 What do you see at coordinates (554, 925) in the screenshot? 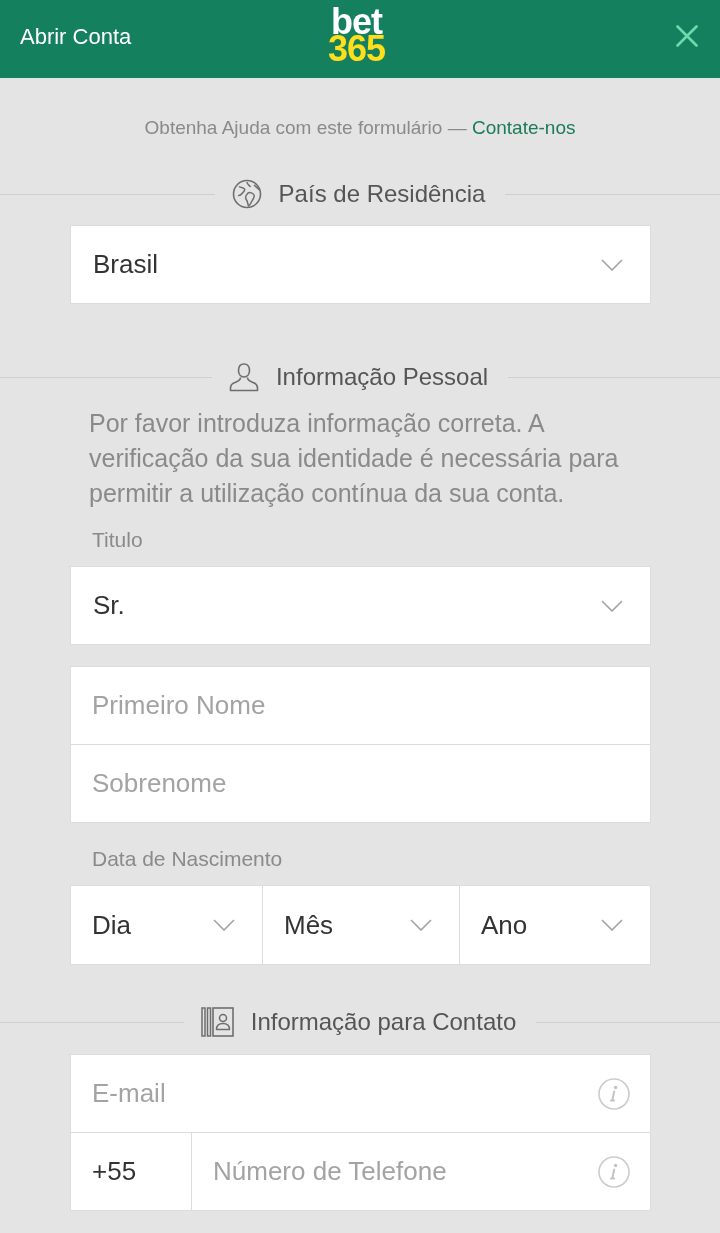
I see `date-select: Ano` at bounding box center [554, 925].